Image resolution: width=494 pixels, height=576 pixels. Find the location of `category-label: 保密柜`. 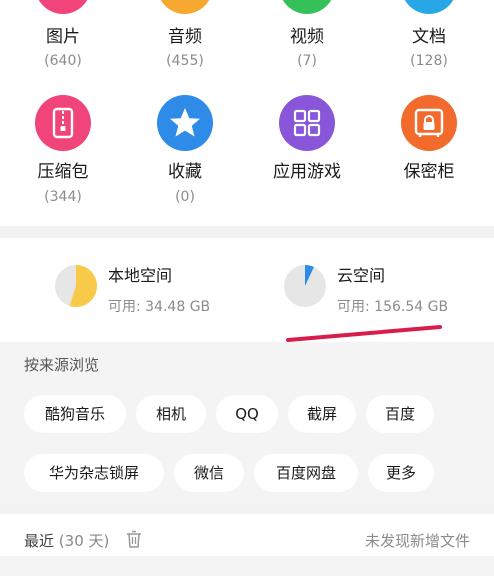

category-label: 保密柜 is located at coordinates (429, 172).